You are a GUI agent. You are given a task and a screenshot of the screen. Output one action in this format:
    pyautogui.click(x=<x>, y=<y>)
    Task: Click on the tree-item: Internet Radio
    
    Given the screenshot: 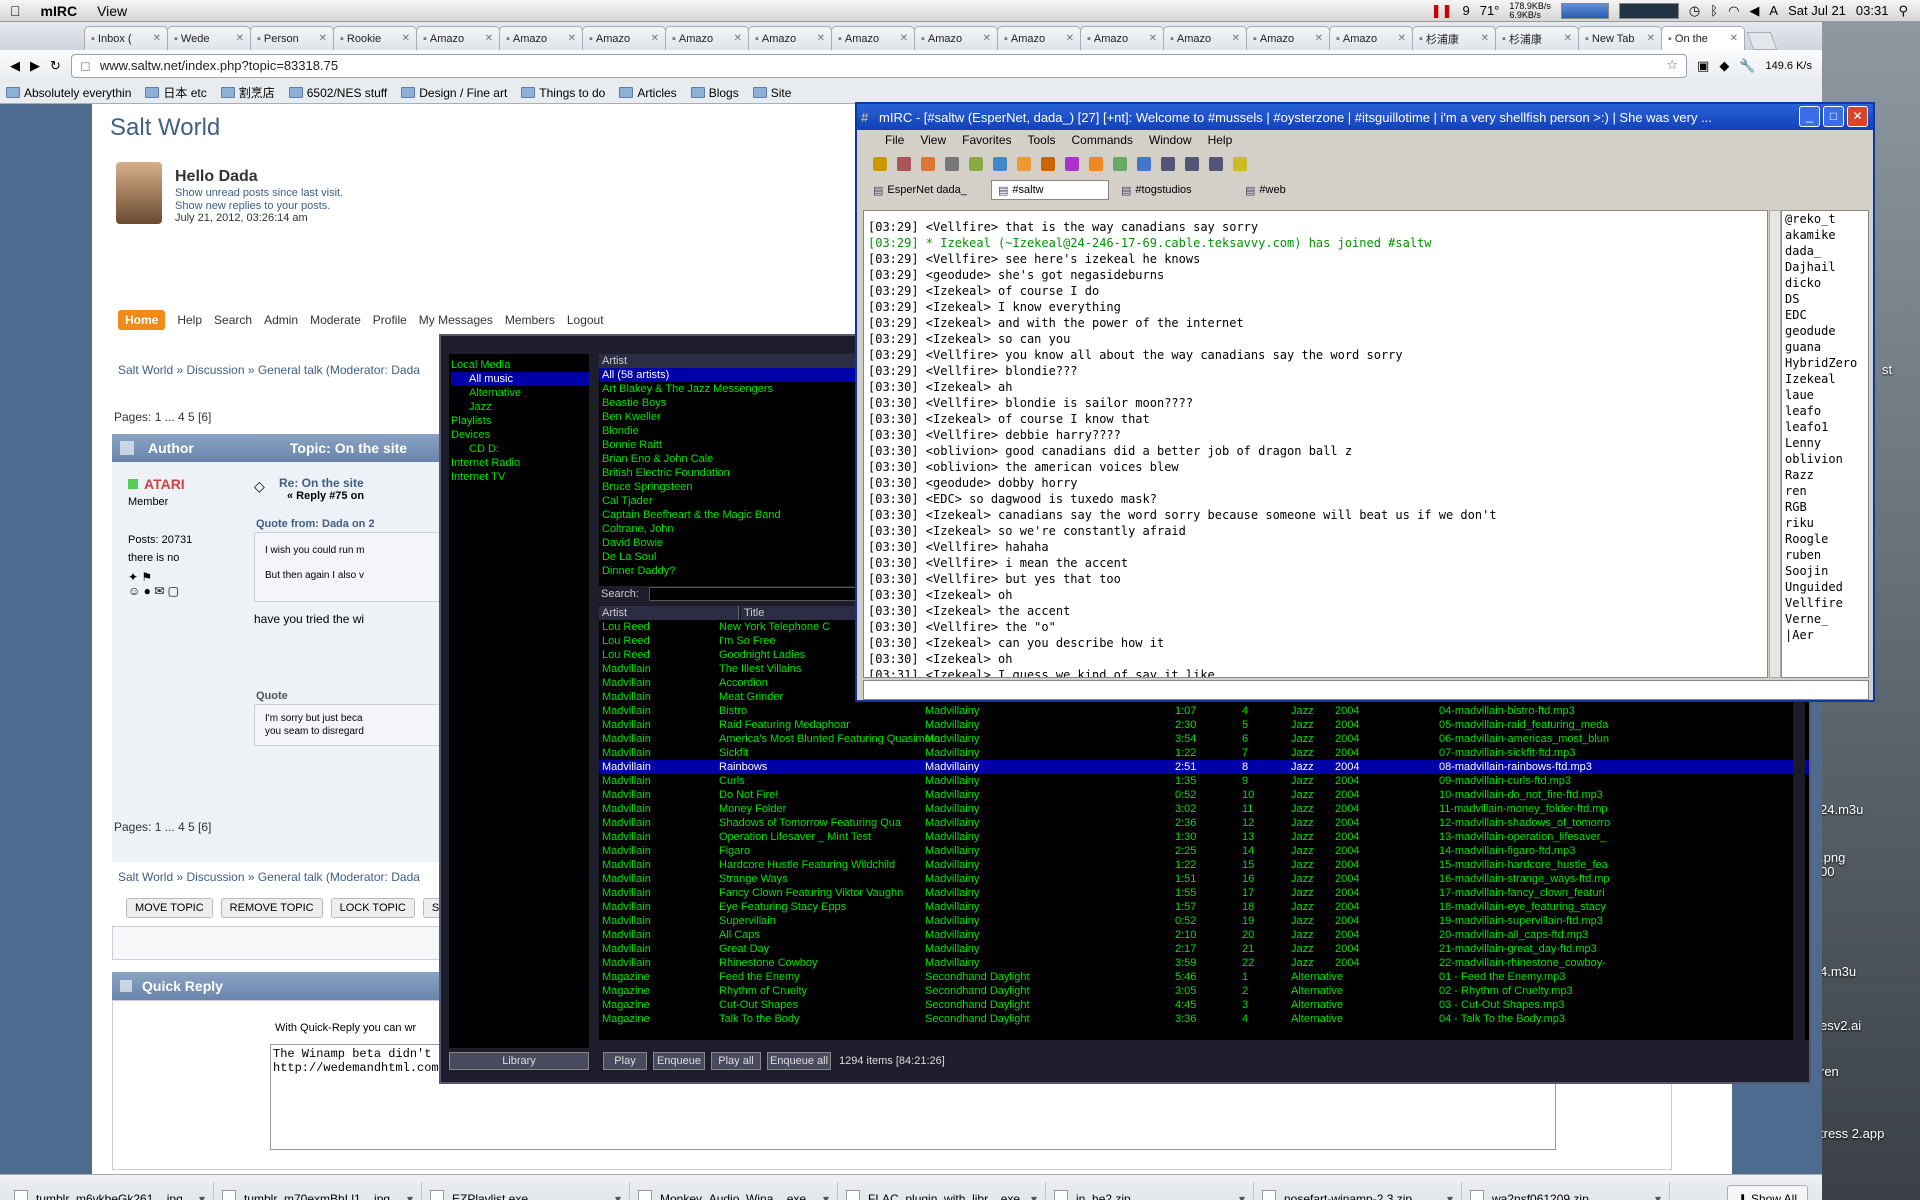 What is the action you would take?
    pyautogui.click(x=520, y=463)
    